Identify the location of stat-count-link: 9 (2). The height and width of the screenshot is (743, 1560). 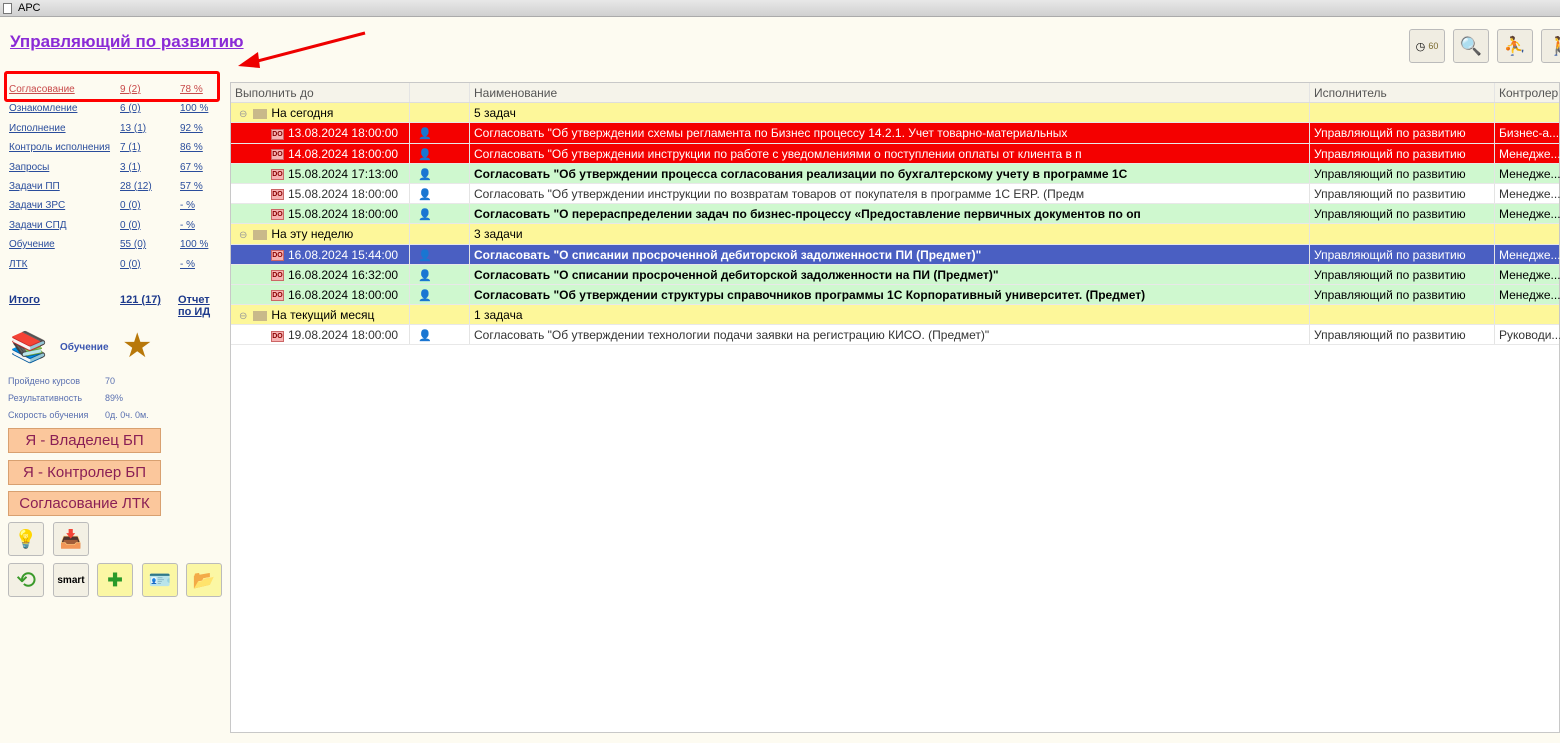
(130, 89).